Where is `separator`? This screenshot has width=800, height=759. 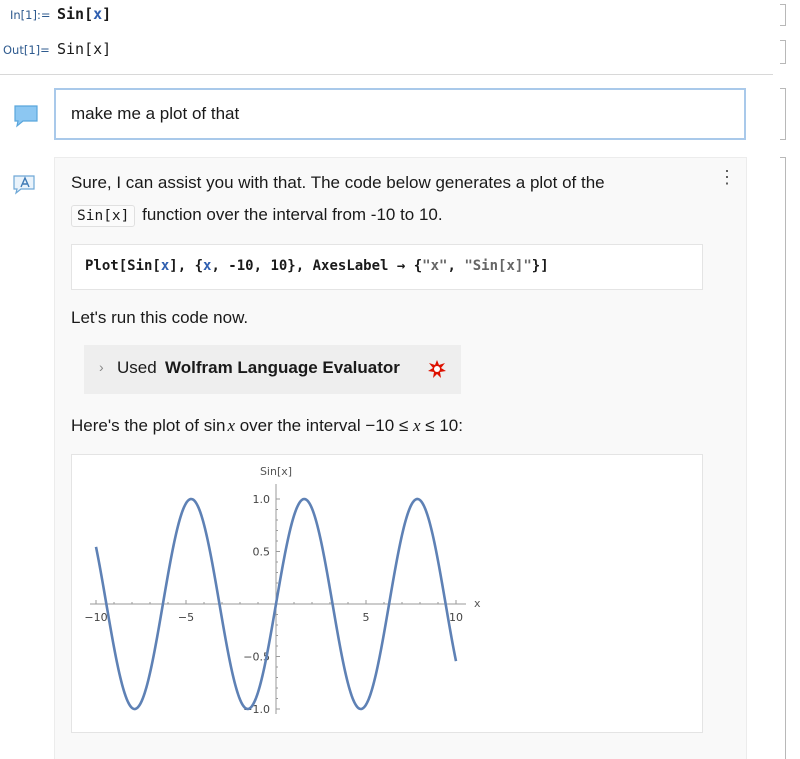
separator is located at coordinates (386, 74).